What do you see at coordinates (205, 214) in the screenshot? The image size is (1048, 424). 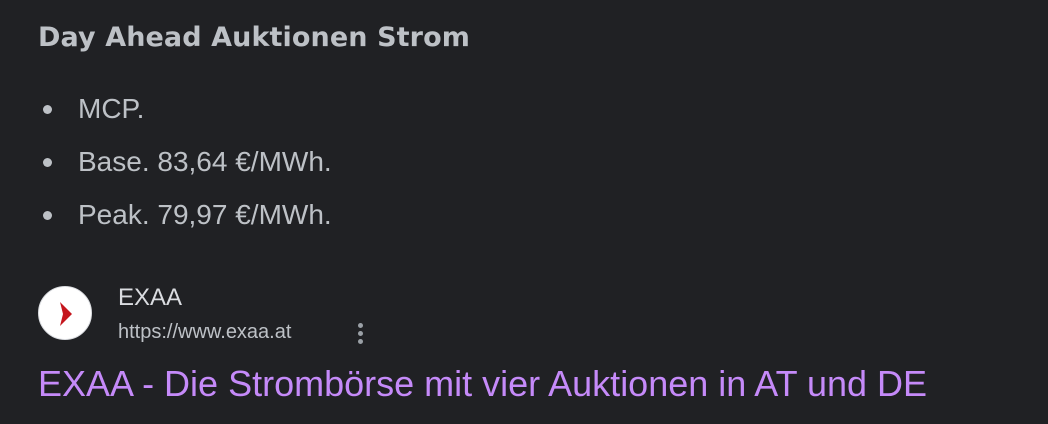 I see `bullet-text: Peak. 79,97 €/MWh.` at bounding box center [205, 214].